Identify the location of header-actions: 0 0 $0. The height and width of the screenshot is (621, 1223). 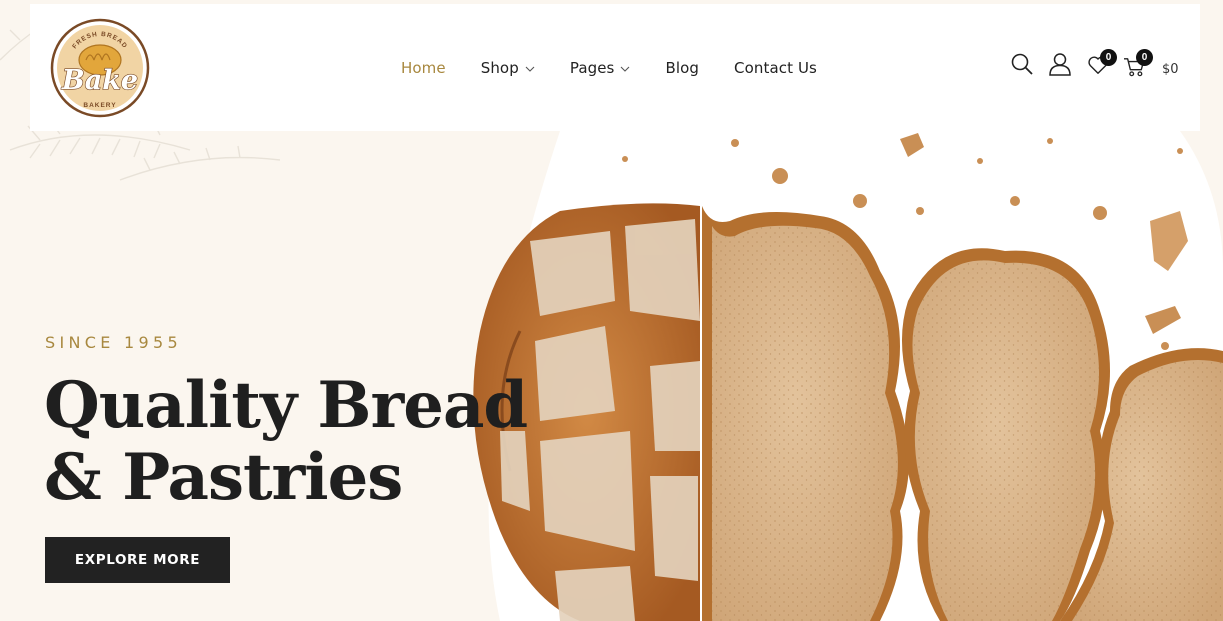
(1105, 64).